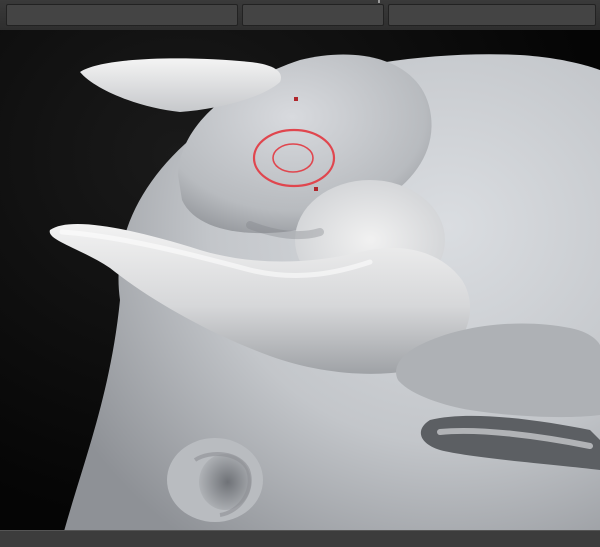  Describe the element at coordinates (313, 15) in the screenshot. I see `toolbar-field-mid` at that location.